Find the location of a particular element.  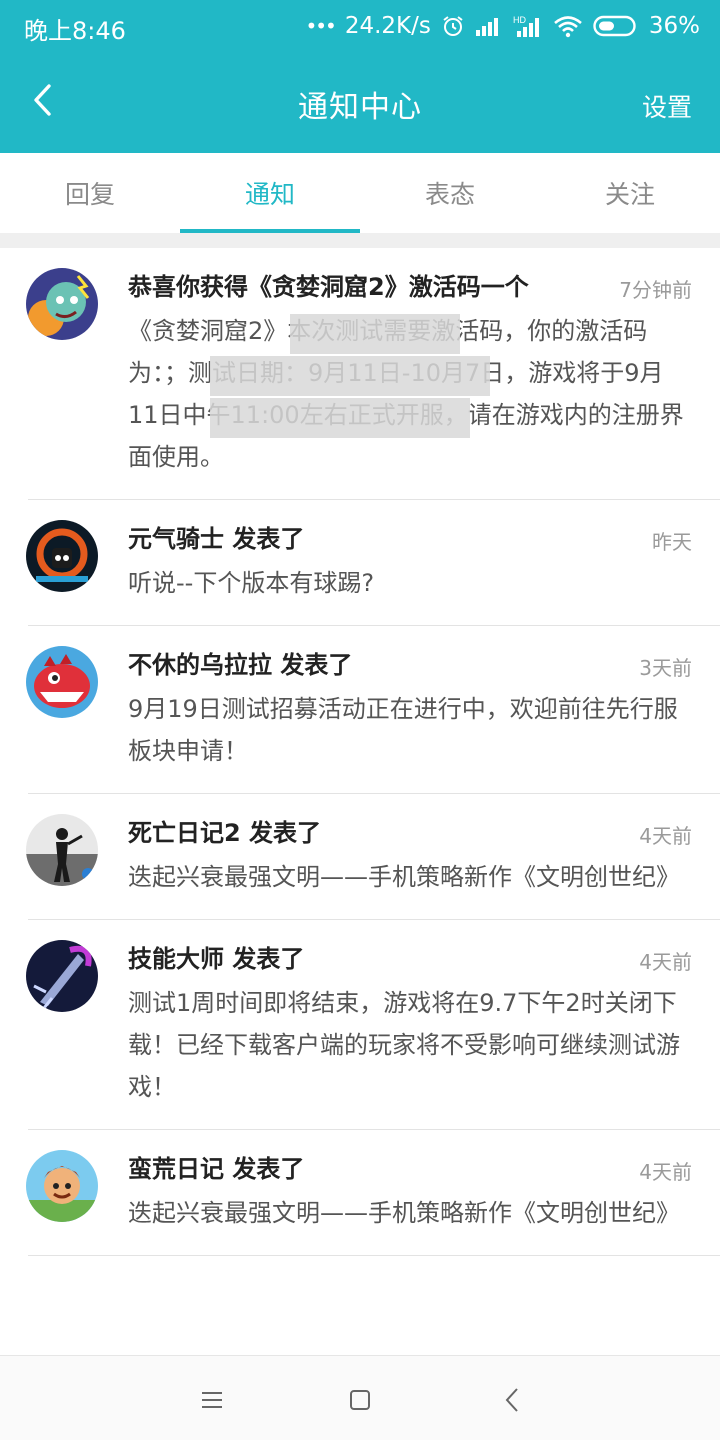

avatar-greedy-cave-icon is located at coordinates (62, 304).